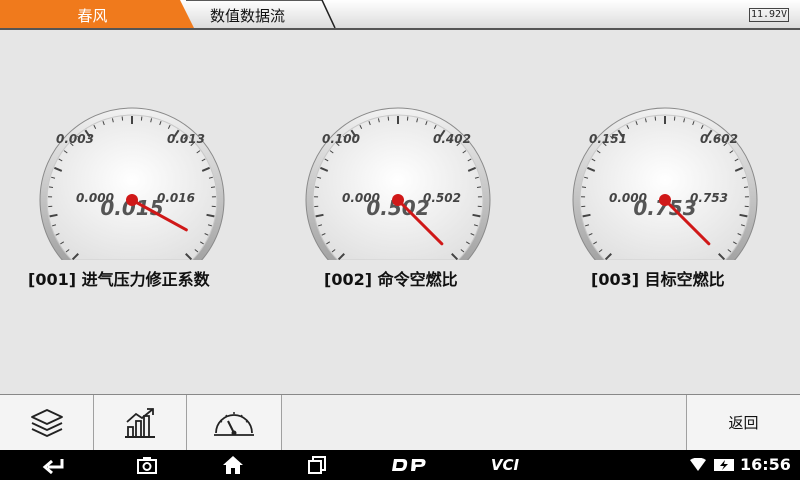 Image resolution: width=800 pixels, height=480 pixels. I want to click on gauge-icon, so click(234, 423).